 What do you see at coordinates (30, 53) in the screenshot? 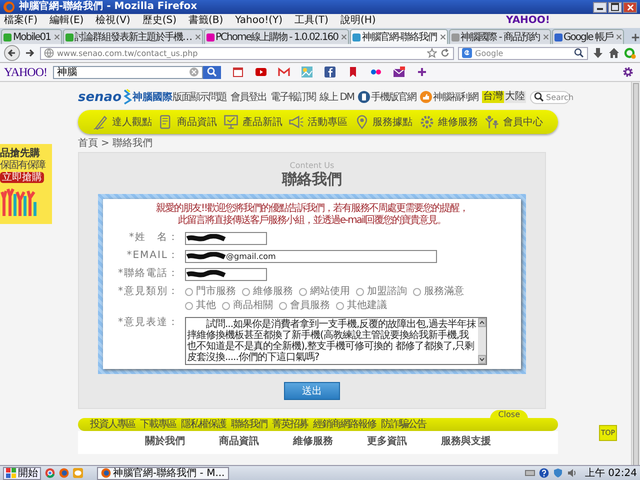
I see `forward-icon` at bounding box center [30, 53].